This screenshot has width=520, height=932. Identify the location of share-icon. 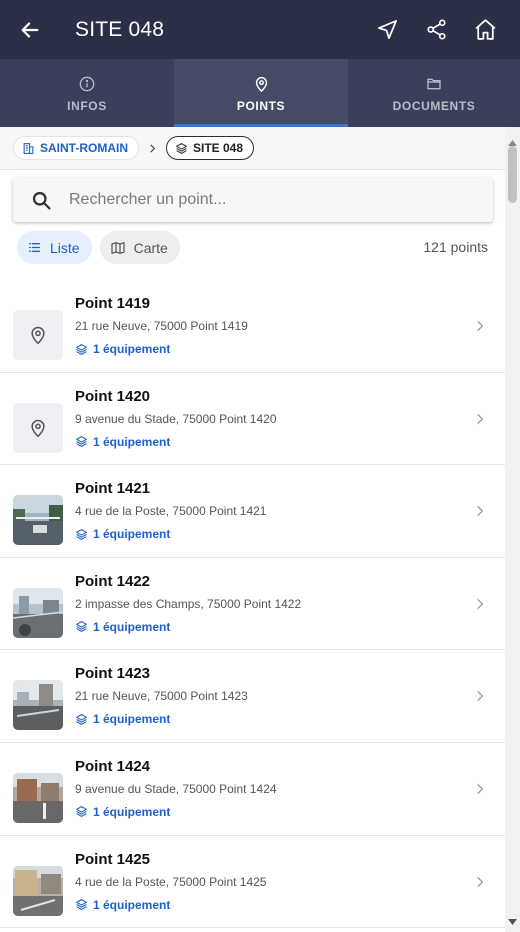
(436, 29).